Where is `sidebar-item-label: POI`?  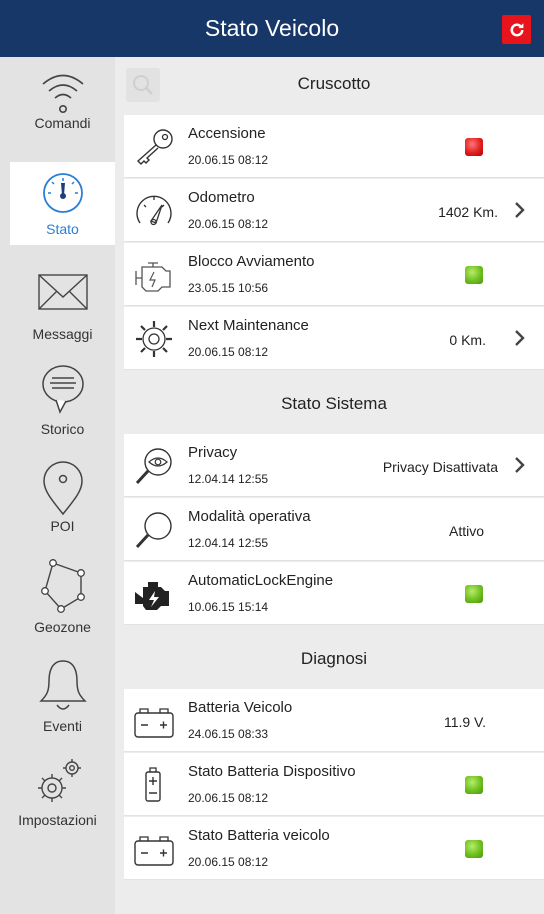
sidebar-item-label: POI is located at coordinates (62, 526).